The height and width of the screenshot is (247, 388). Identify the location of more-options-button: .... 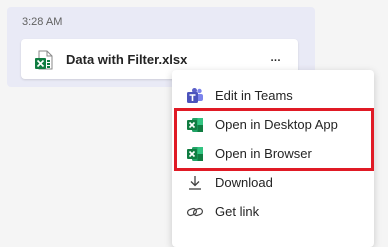
(275, 57).